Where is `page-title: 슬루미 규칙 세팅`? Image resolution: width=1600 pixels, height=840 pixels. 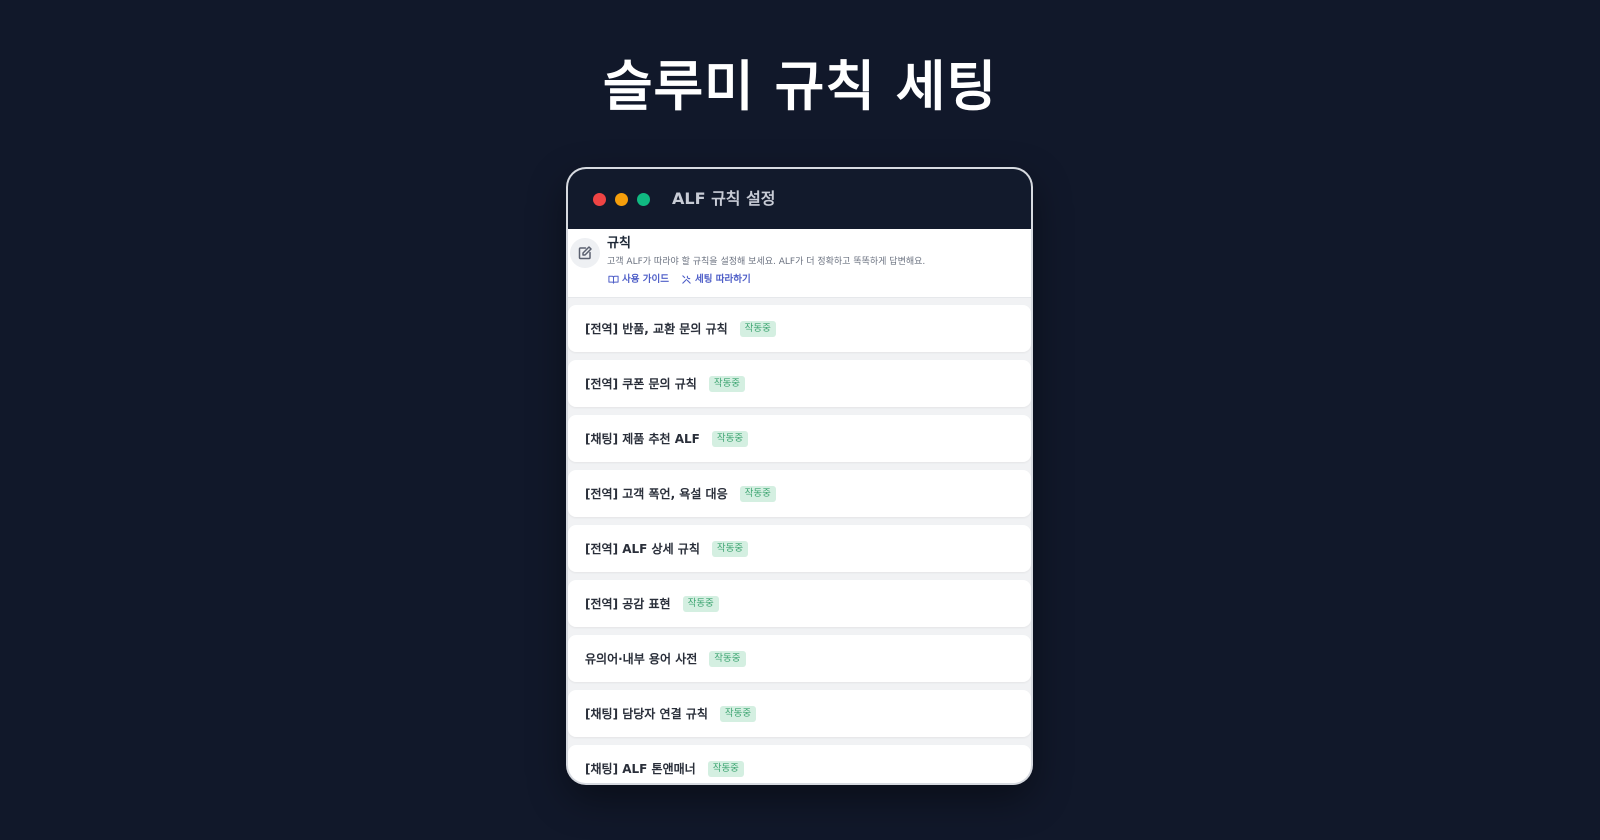 page-title: 슬루미 규칙 세팅 is located at coordinates (800, 86).